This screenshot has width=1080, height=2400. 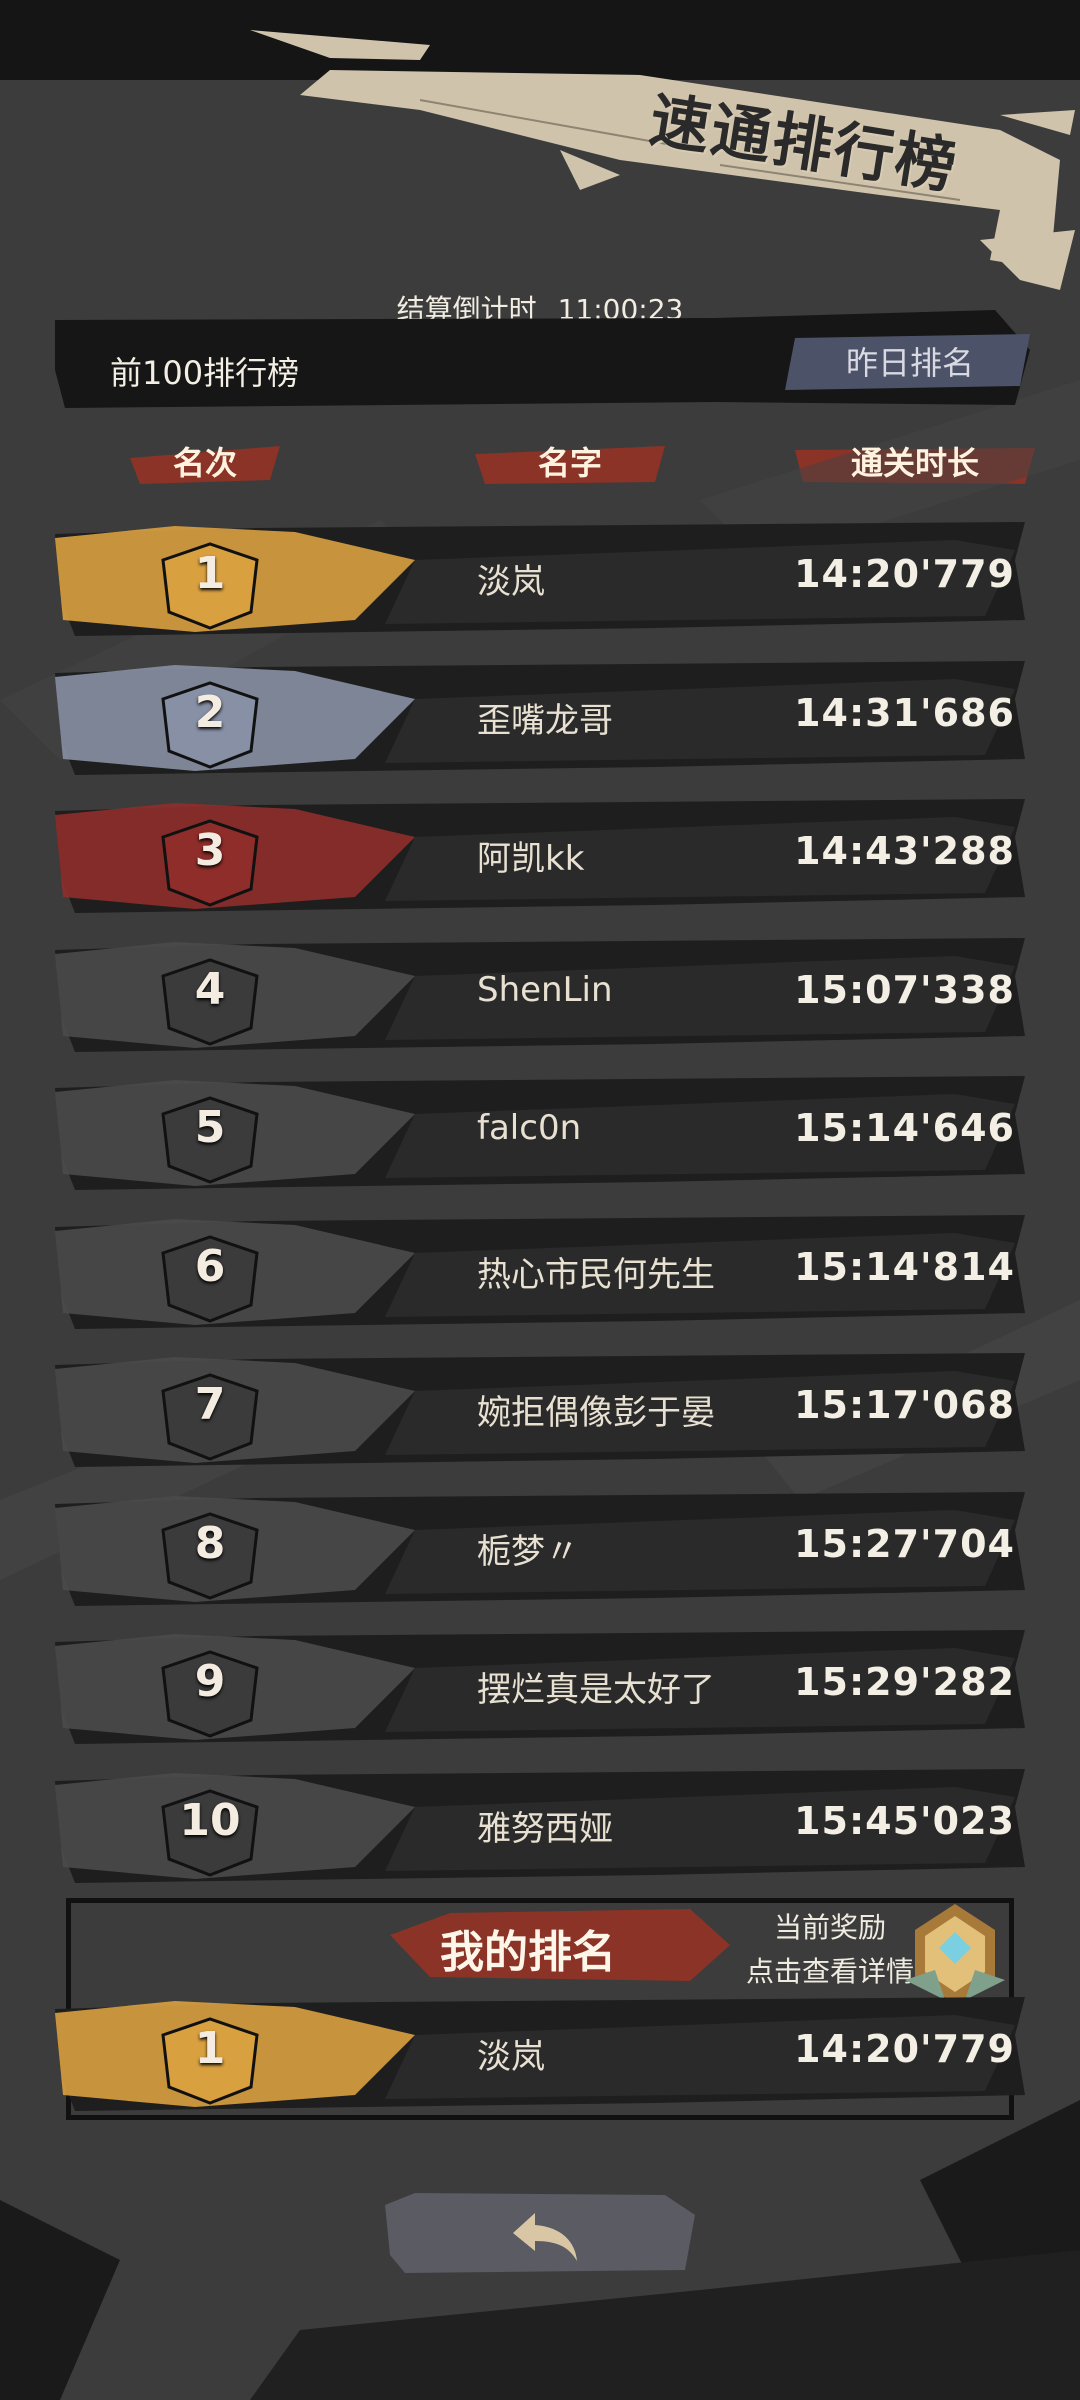 I want to click on rank-number: 2, so click(x=210, y=712).